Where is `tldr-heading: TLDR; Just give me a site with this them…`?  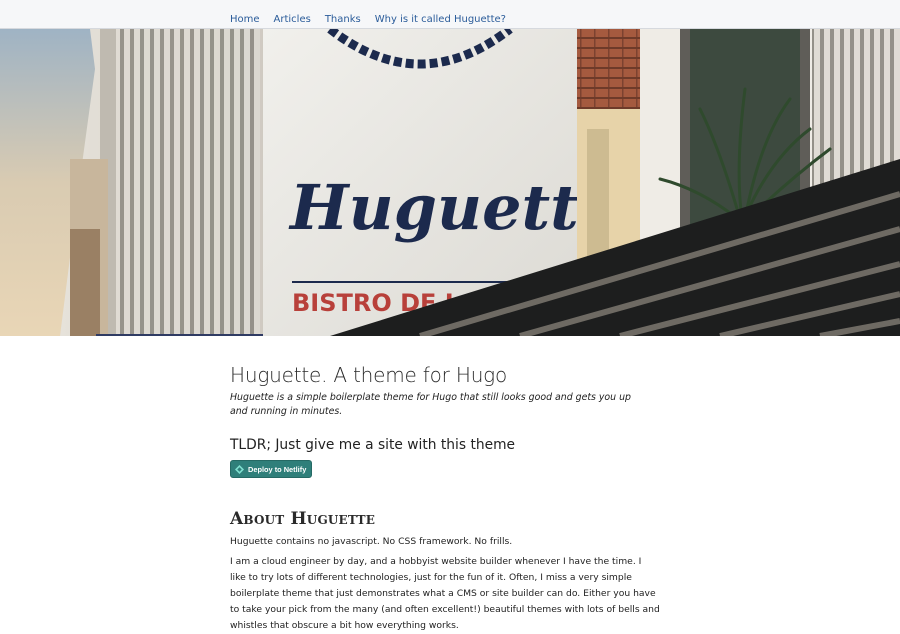
tldr-heading: TLDR; Just give me a site with this them… is located at coordinates (373, 445).